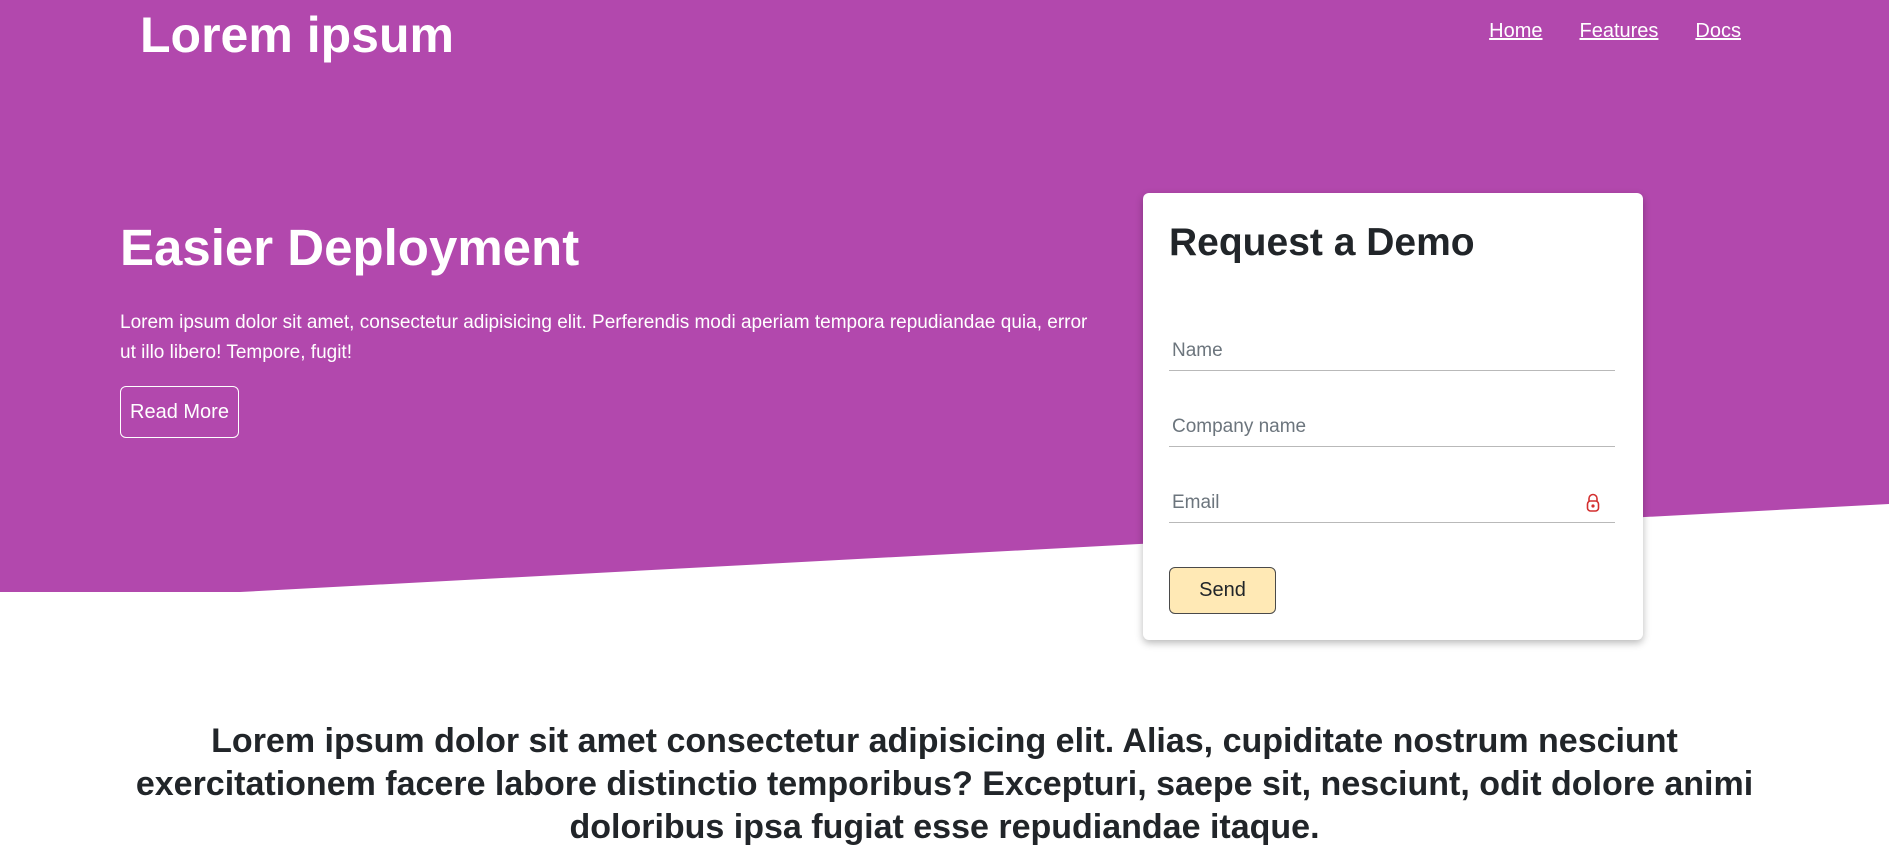 Image resolution: width=1889 pixels, height=853 pixels. Describe the element at coordinates (1718, 31) in the screenshot. I see `nav-link-docs: Docs` at that location.